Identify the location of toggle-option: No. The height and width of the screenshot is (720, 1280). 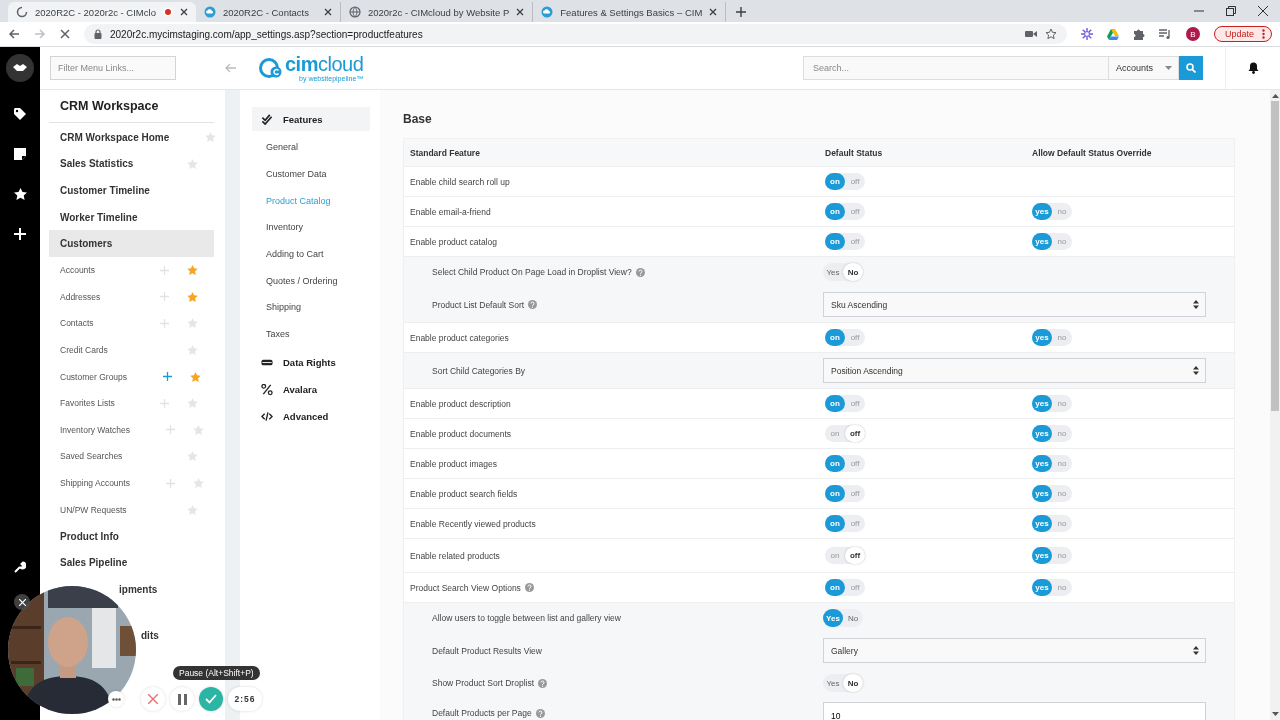
(853, 683).